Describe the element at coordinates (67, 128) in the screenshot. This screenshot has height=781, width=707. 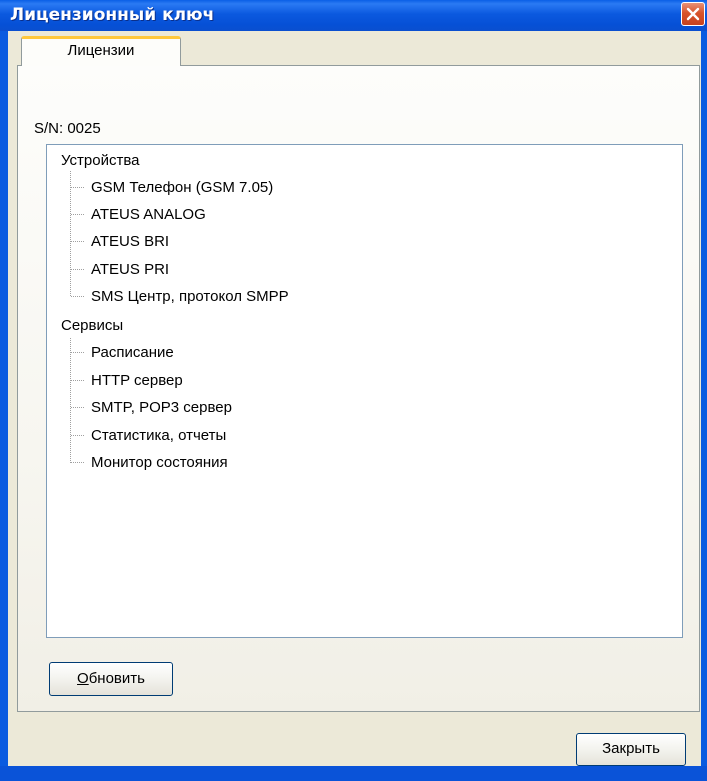
I see `serial-number-label: S/N: 0025` at that location.